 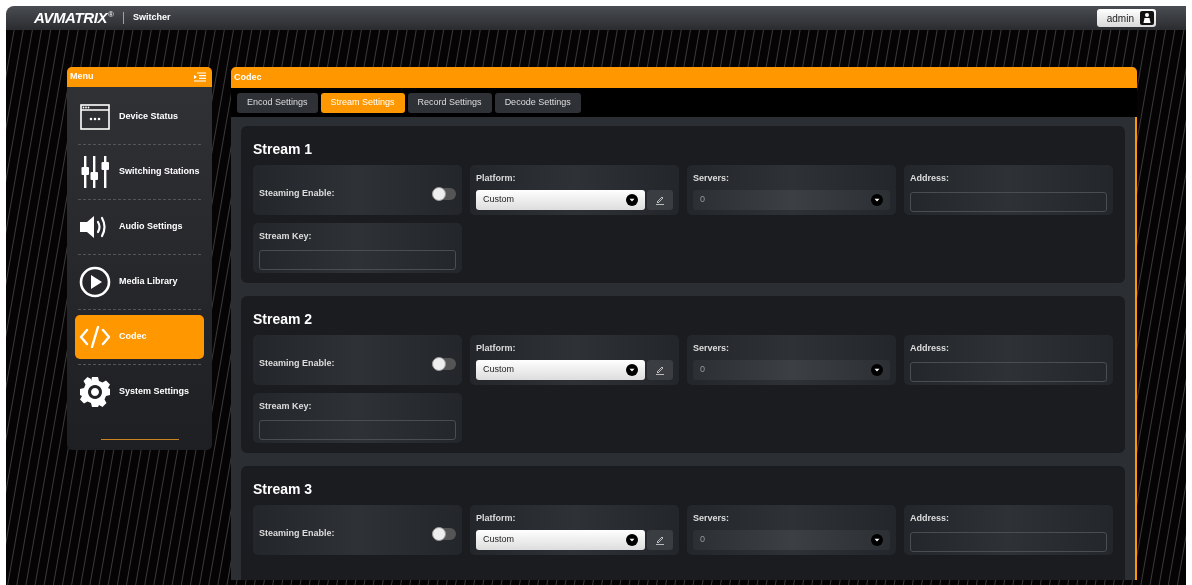 I want to click on user-icon, so click(x=1147, y=18).